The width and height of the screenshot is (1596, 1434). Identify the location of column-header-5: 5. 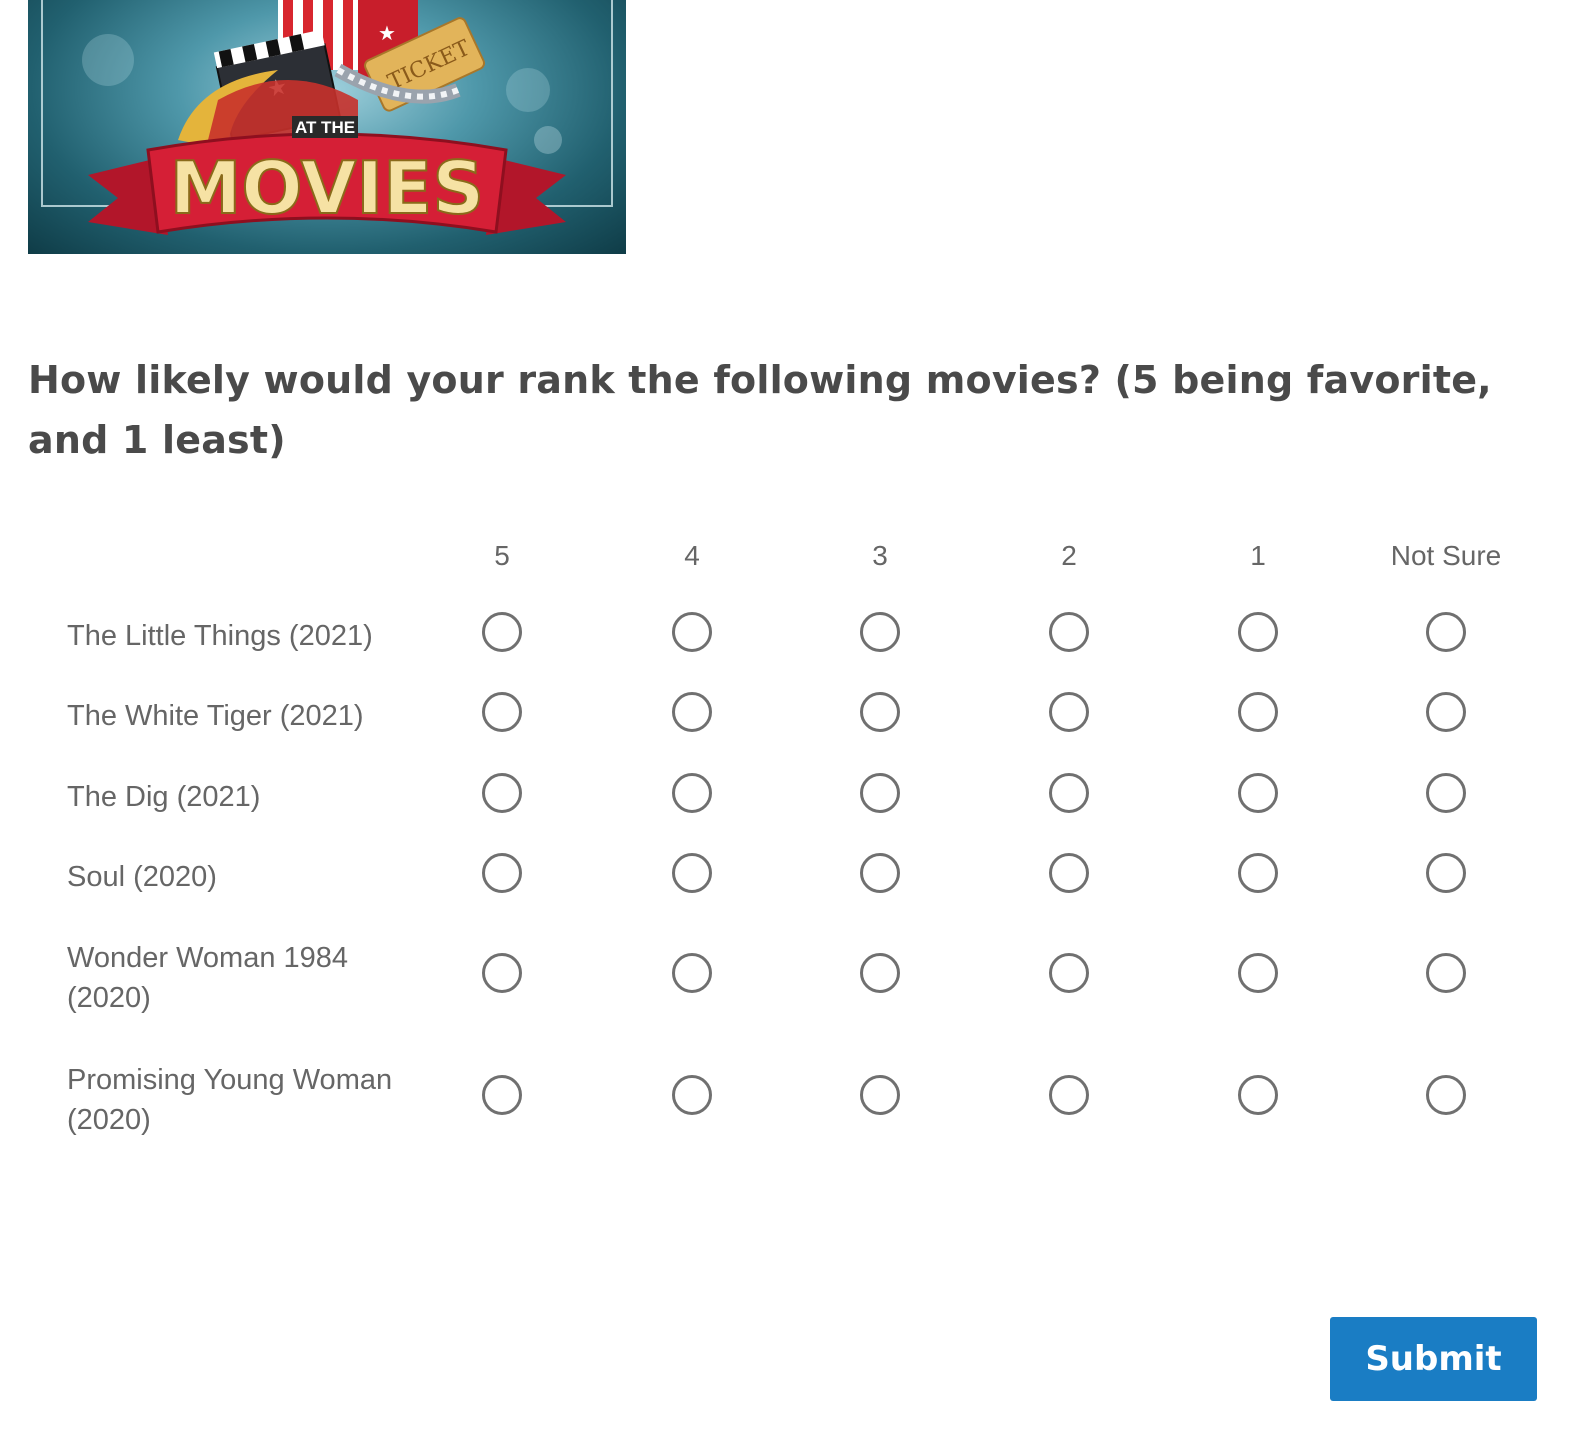
(502, 555).